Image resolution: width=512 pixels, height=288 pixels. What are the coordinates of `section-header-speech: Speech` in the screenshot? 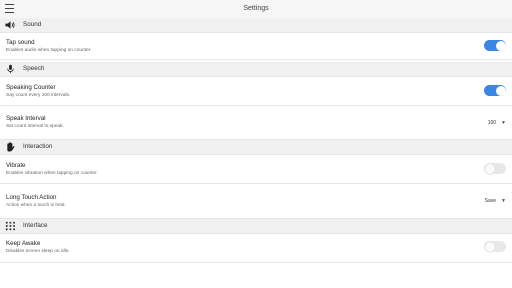 It's located at (256, 69).